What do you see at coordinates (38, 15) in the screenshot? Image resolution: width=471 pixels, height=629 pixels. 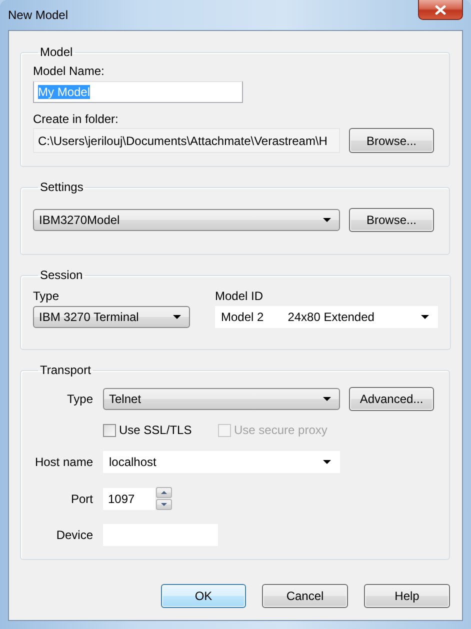 I see `window-title: New Model` at bounding box center [38, 15].